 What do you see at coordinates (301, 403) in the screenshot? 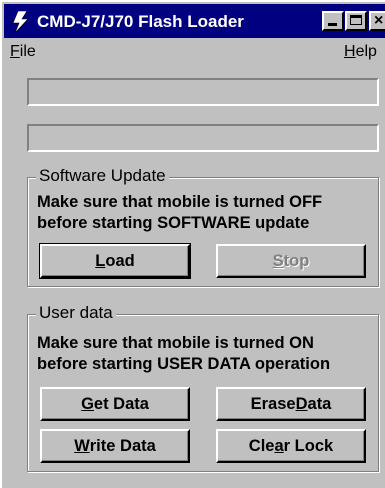
I see `erase-data-label-accel: D` at bounding box center [301, 403].